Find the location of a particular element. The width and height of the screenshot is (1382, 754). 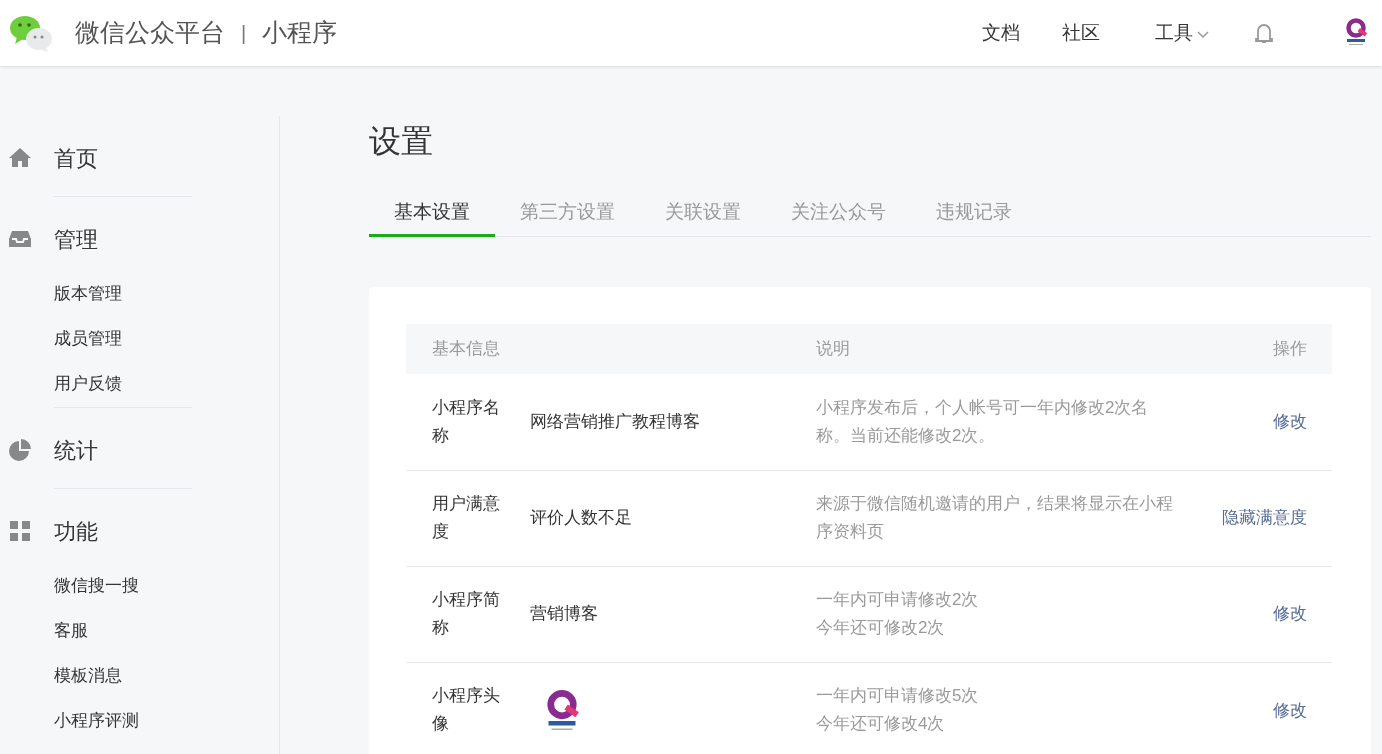

notification-bell-icon is located at coordinates (1264, 33).